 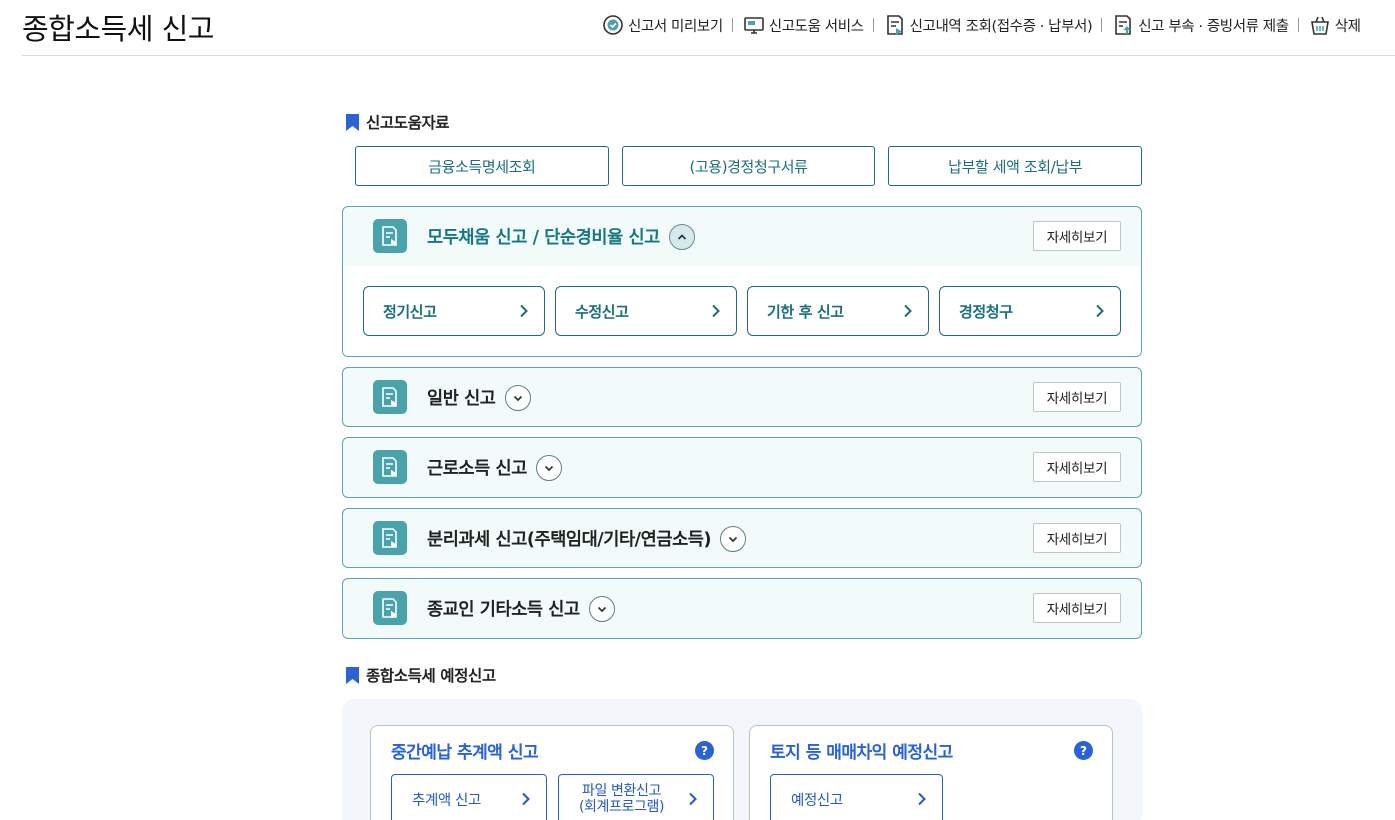 What do you see at coordinates (742, 236) in the screenshot?
I see `panel-header: 모두채움 신고 / 단순경비율 신고 자세히보기` at bounding box center [742, 236].